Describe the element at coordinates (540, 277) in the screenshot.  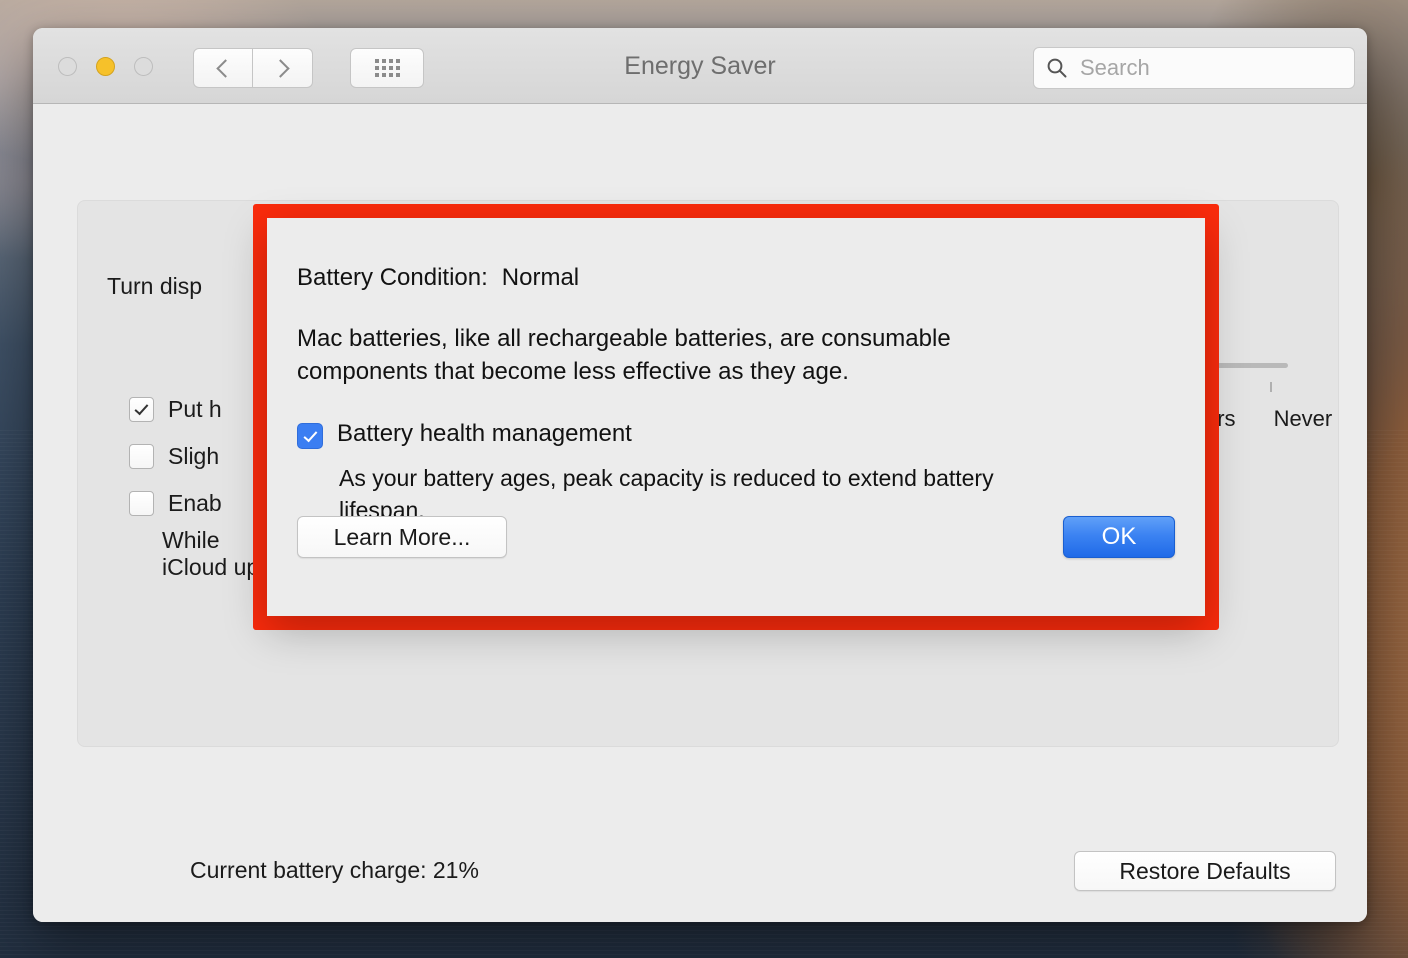
I see `battery-condition-value: Normal` at that location.